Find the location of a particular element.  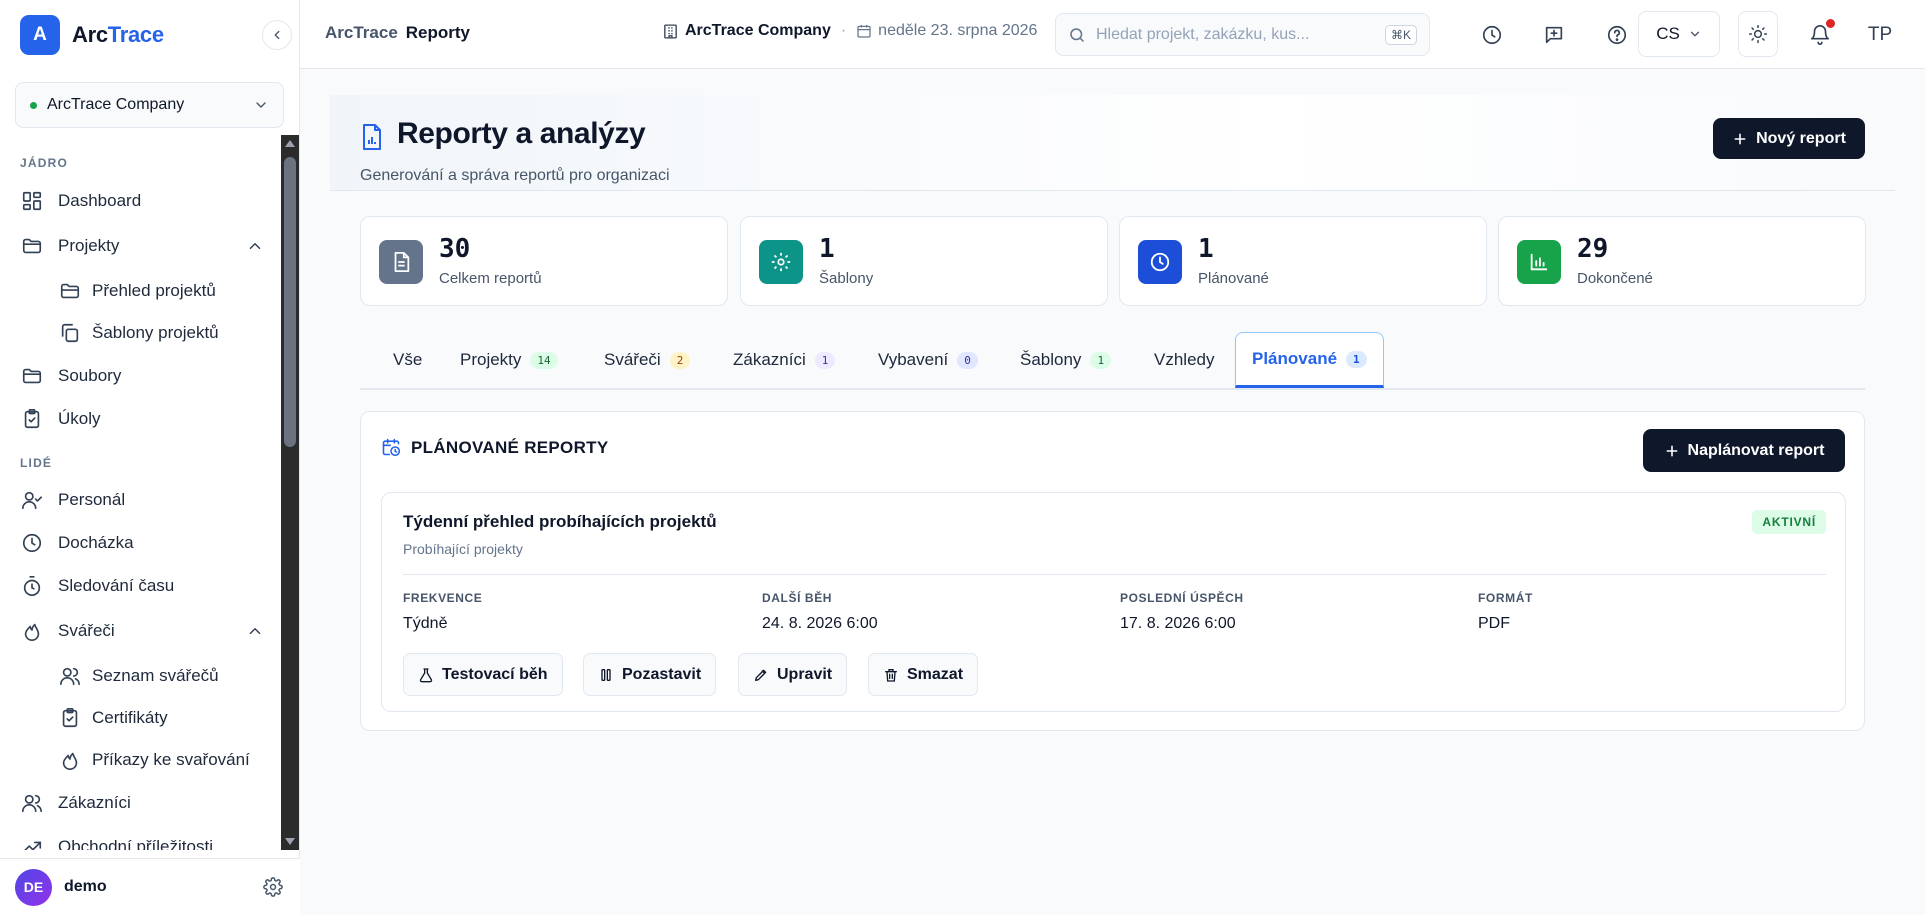

section-title: PLÁNOVANÉ REPORTY is located at coordinates (510, 447).